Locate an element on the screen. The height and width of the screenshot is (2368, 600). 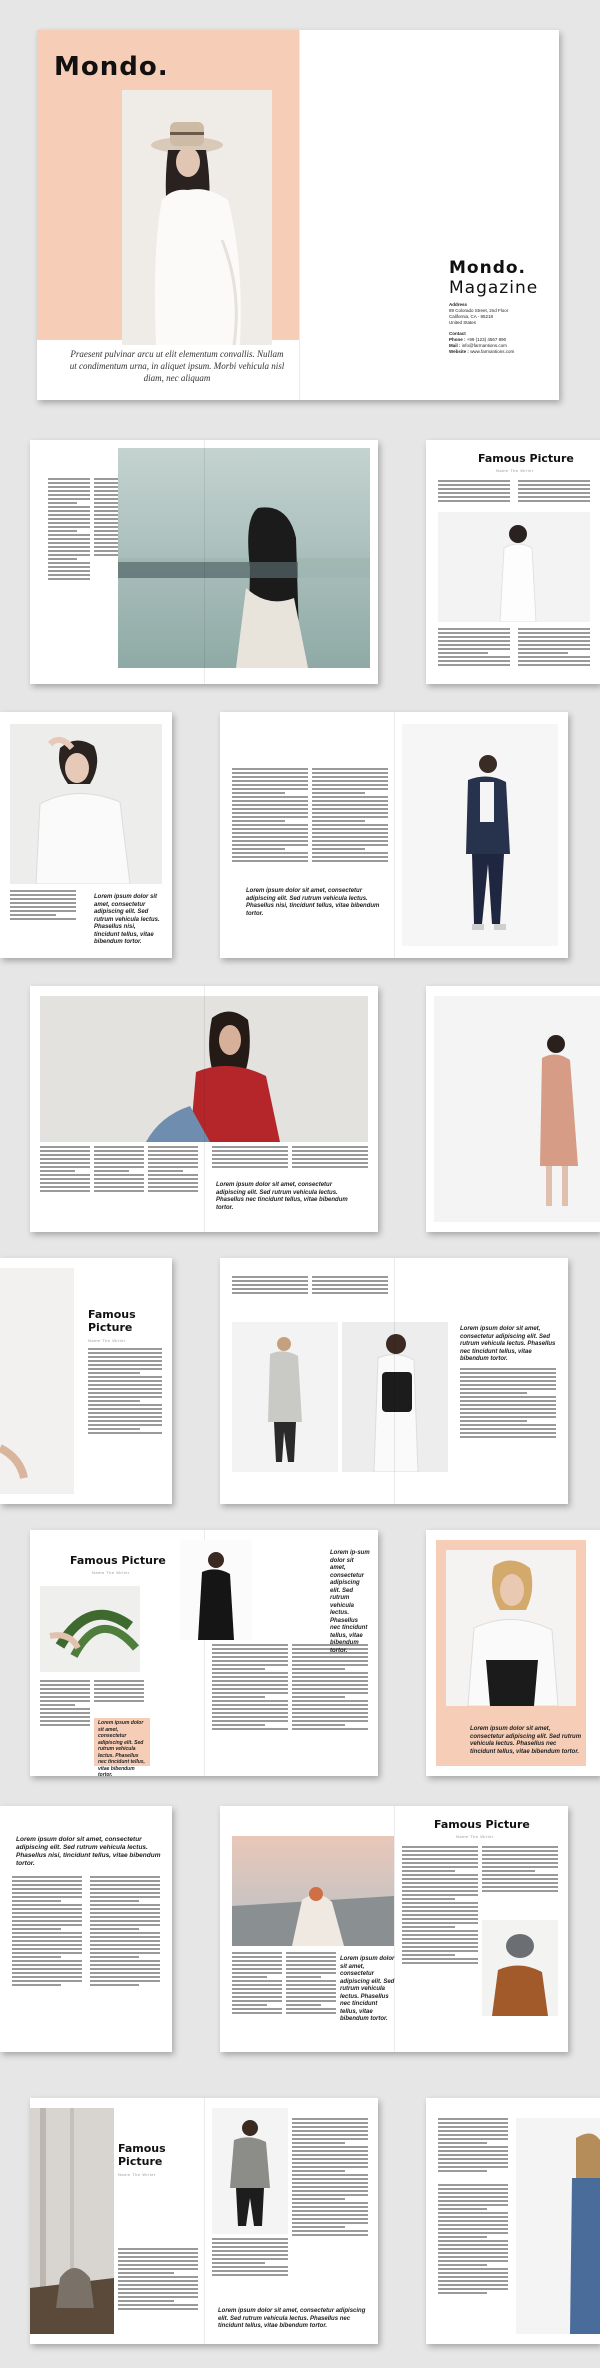
page-famous-picture-2: Famous Picture Name The Writer is located at coordinates (86, 1381).